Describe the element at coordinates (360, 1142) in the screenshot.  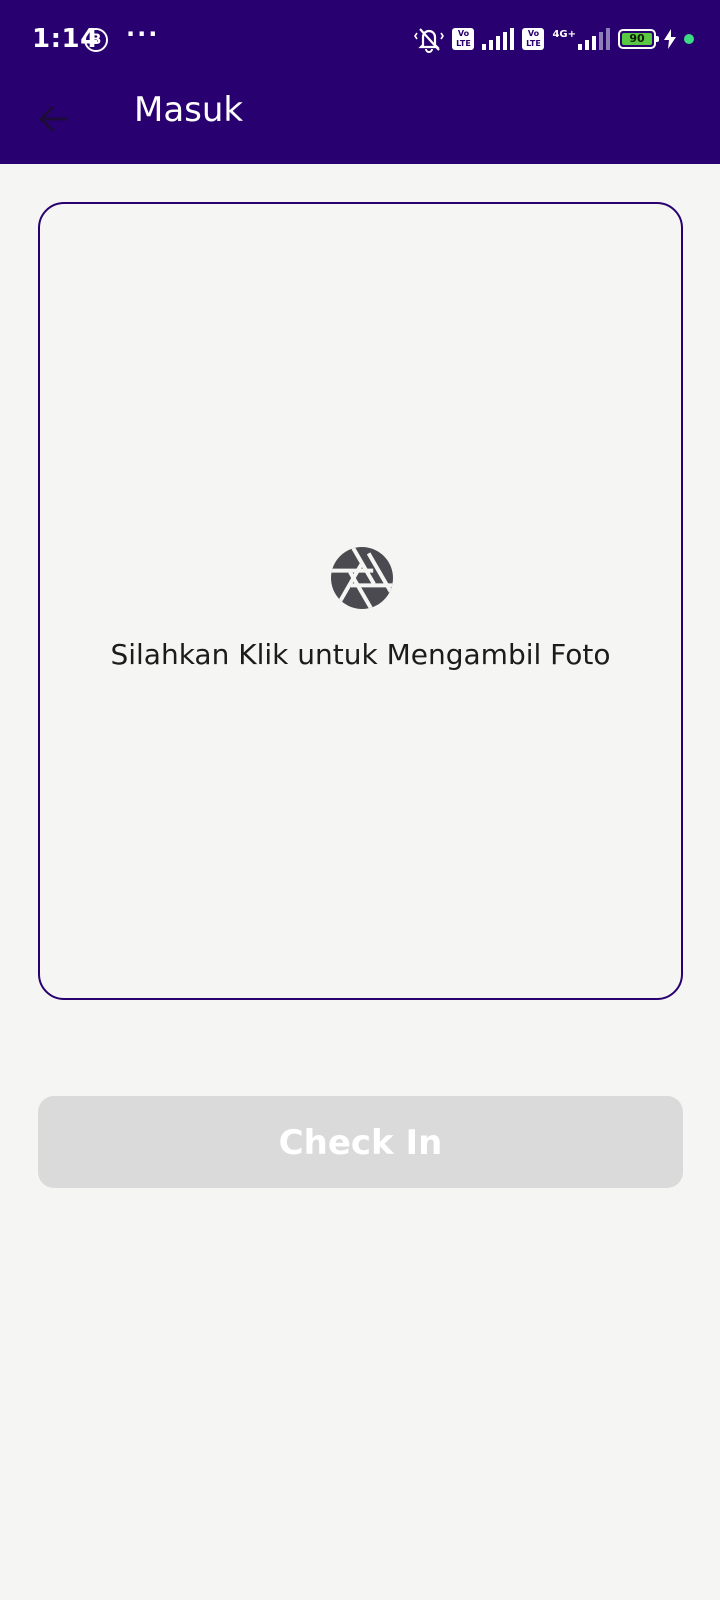
I see `check-in-button: Check In` at that location.